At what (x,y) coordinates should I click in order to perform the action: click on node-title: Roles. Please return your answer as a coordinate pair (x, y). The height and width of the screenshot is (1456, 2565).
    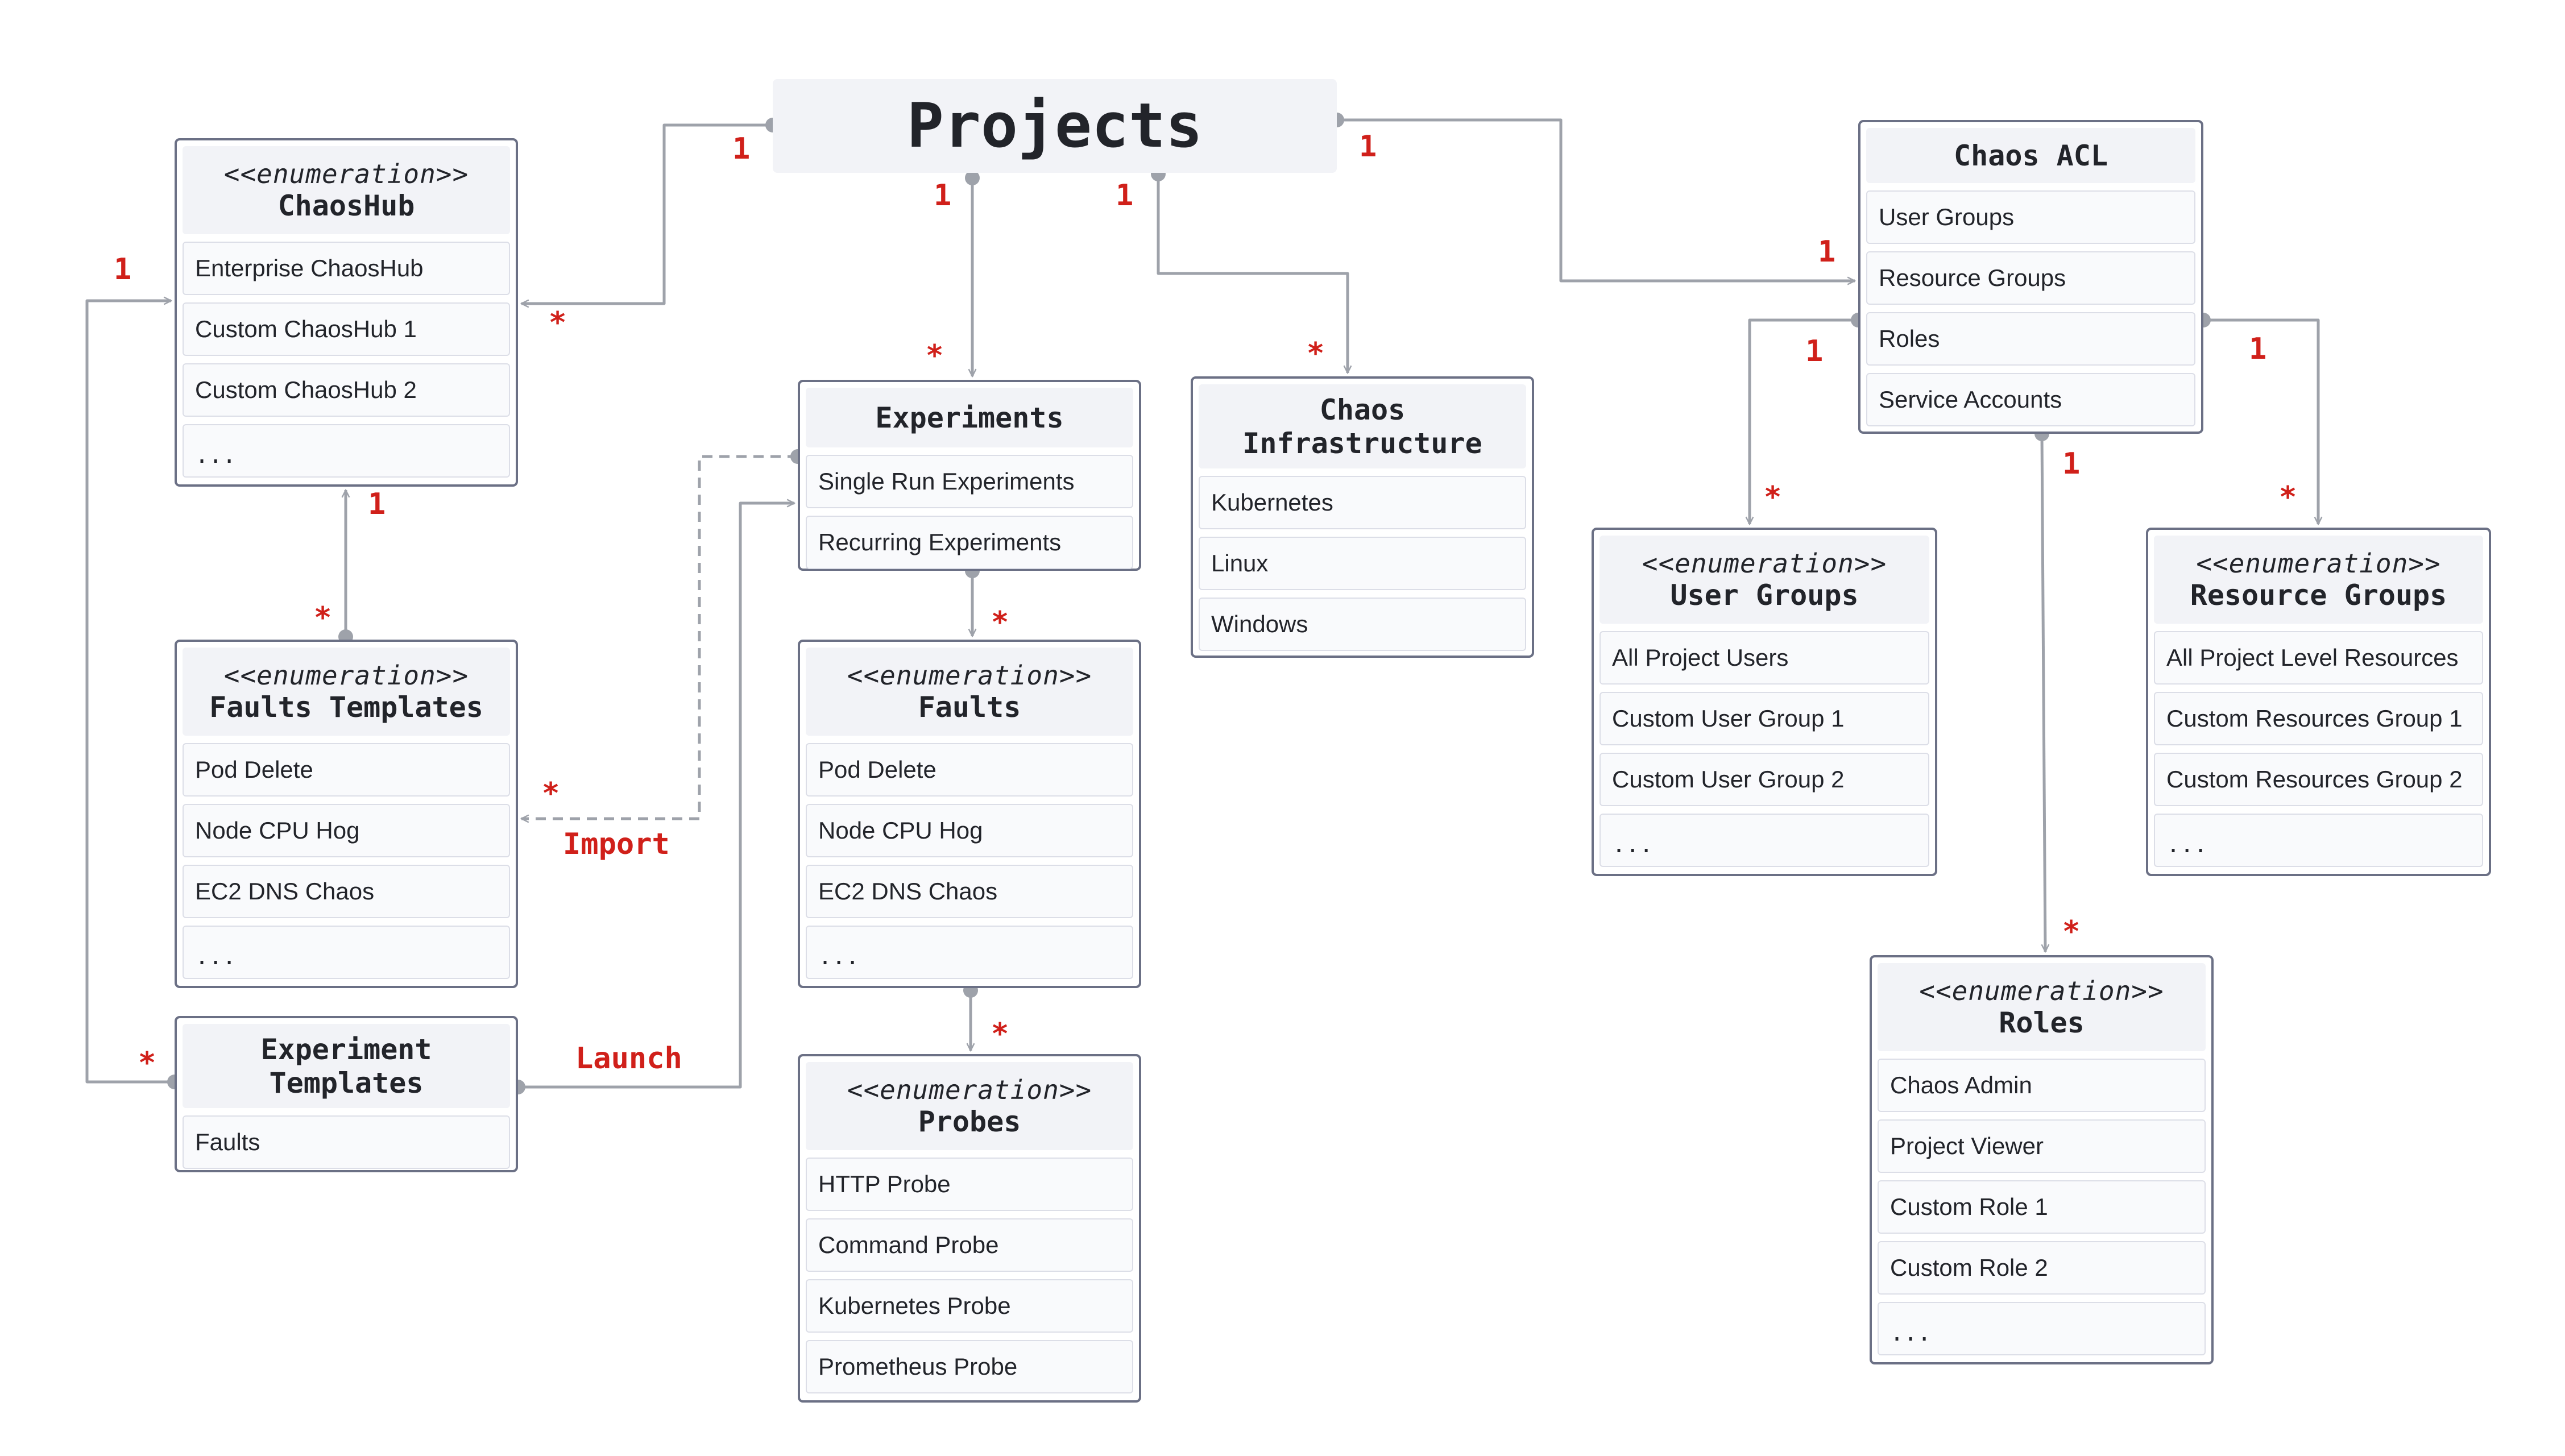
    Looking at the image, I should click on (2042, 1023).